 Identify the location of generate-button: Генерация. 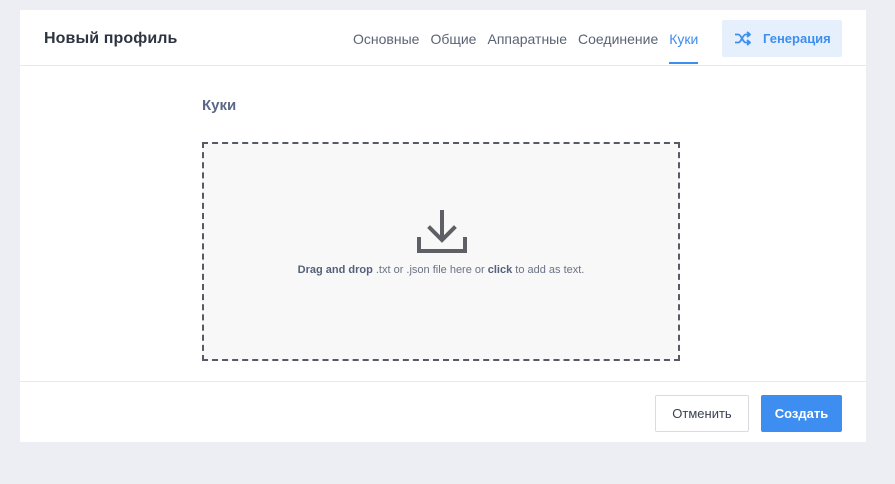
(782, 38).